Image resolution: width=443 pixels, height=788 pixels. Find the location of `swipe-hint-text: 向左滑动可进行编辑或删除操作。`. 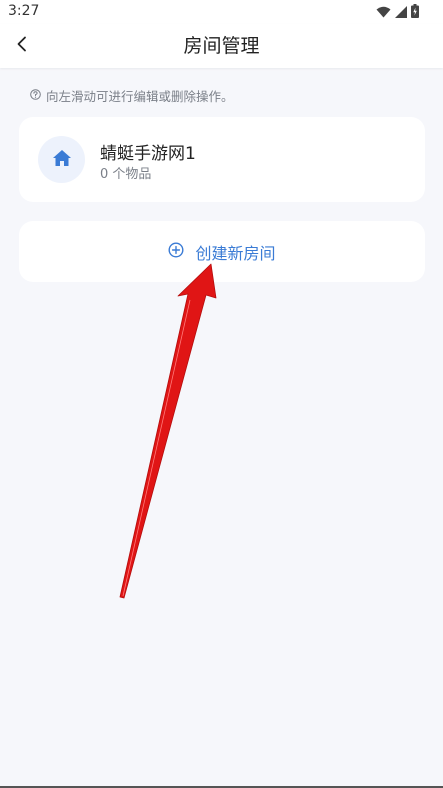

swipe-hint-text: 向左滑动可进行编辑或删除操作。 is located at coordinates (140, 96).